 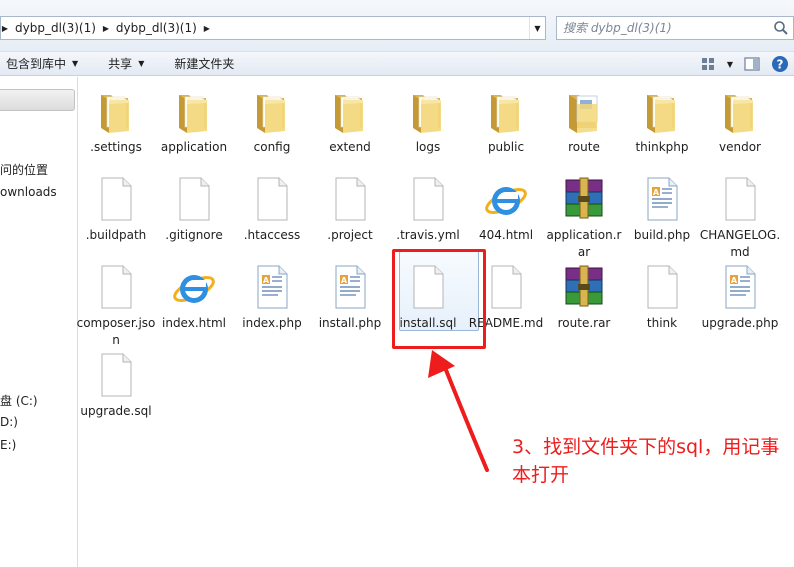 I want to click on file-item: application.rar, so click(x=584, y=218).